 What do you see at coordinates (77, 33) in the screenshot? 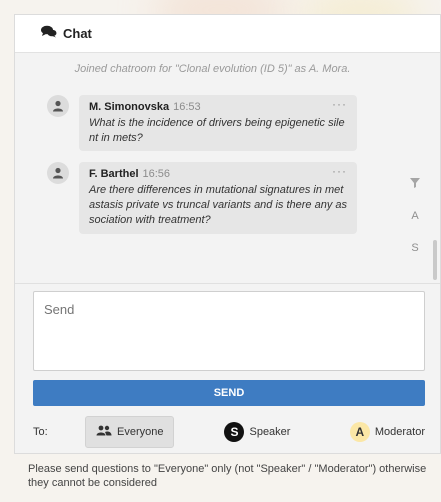
I see `chat-title: Chat` at bounding box center [77, 33].